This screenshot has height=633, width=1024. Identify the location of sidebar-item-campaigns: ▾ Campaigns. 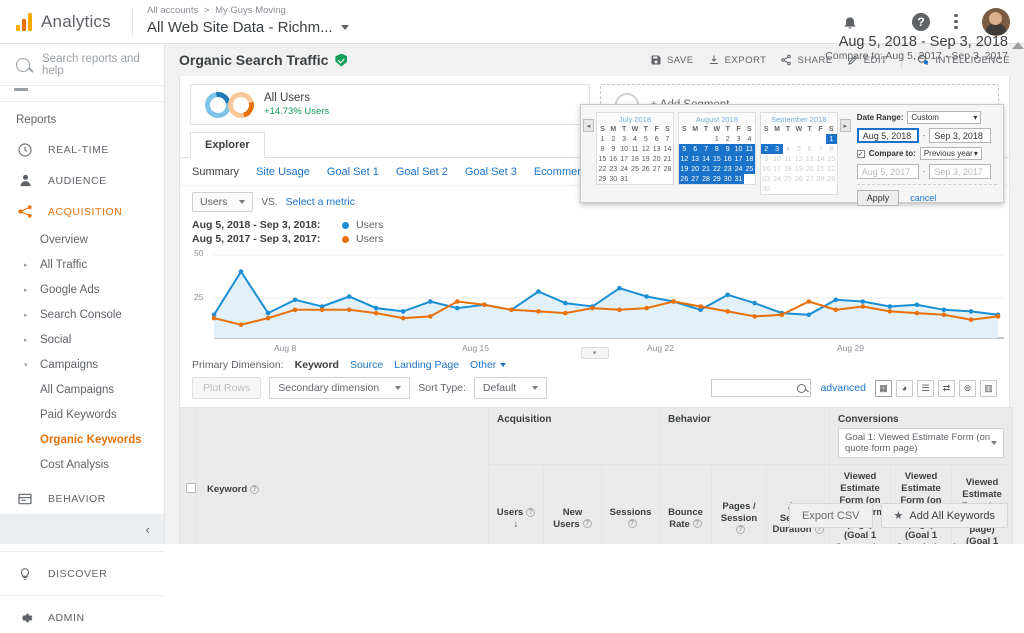
(82, 364).